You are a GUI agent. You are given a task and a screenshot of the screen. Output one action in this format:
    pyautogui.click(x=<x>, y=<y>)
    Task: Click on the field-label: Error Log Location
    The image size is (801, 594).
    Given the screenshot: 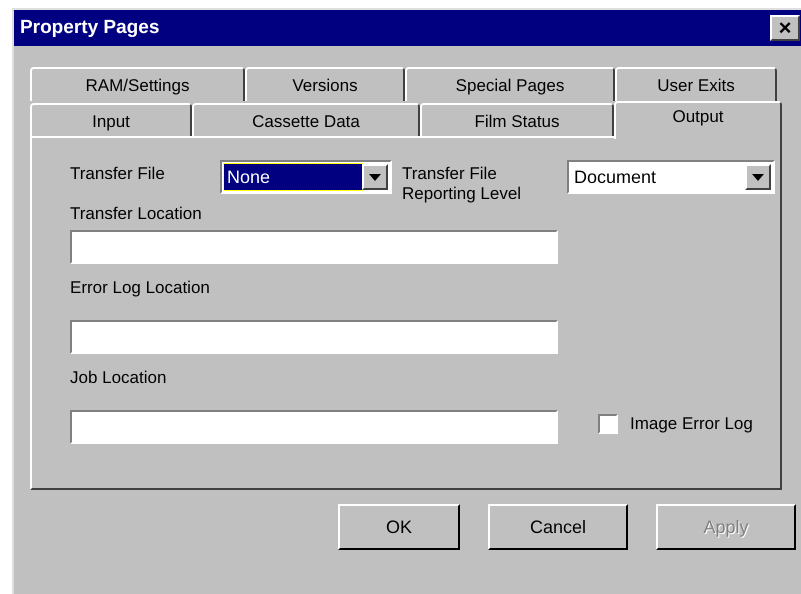 What is the action you would take?
    pyautogui.click(x=140, y=288)
    